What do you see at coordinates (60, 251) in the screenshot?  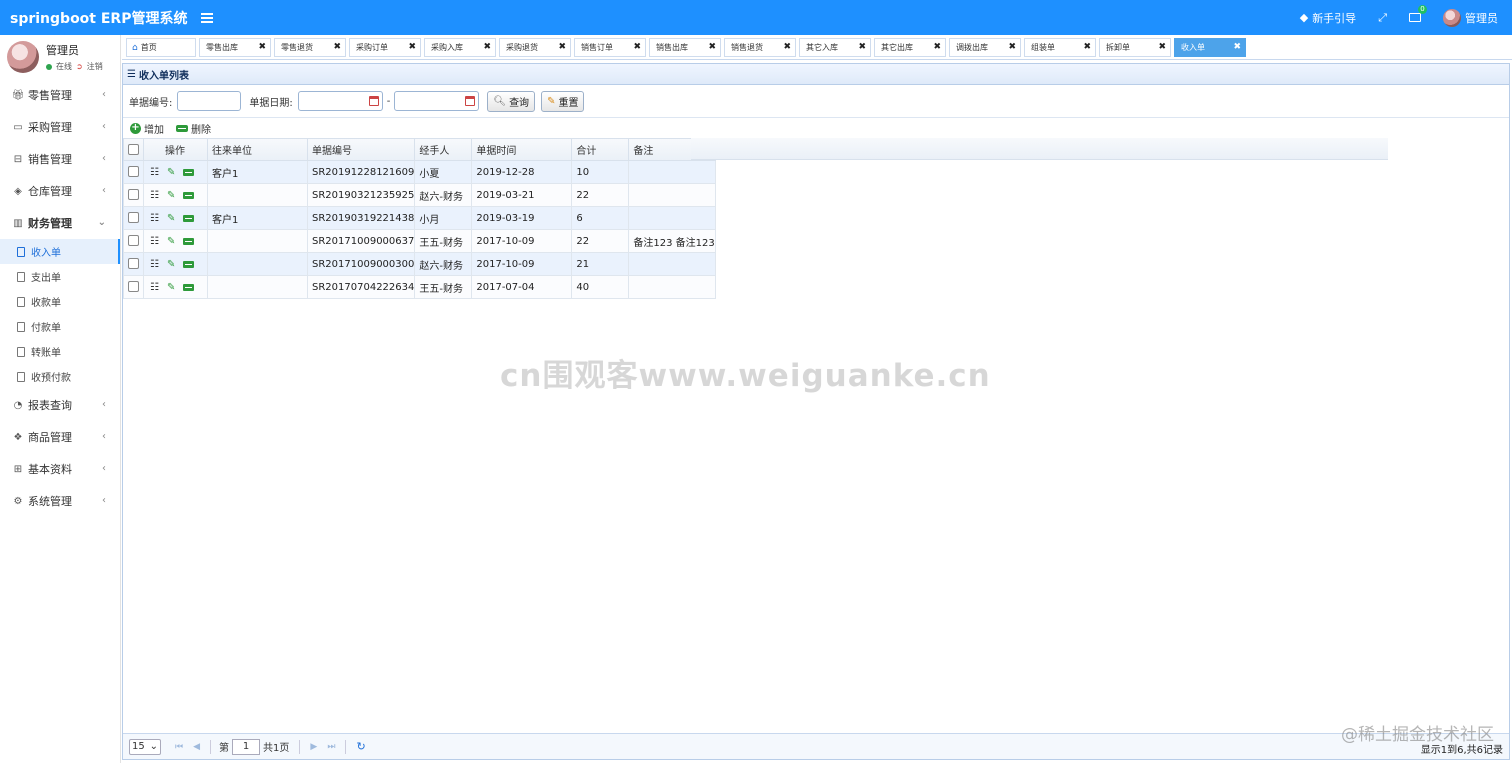 I see `sidebar-item-income: 收入单` at bounding box center [60, 251].